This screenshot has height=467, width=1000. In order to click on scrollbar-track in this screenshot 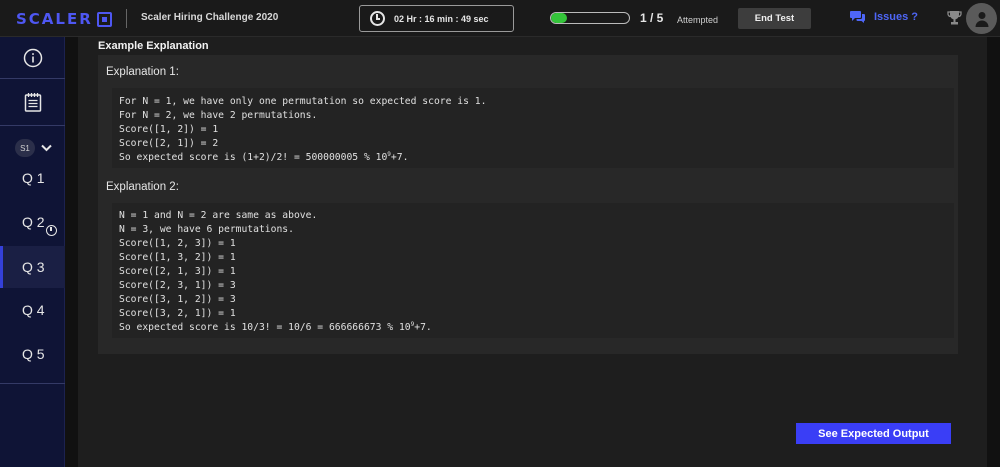, I will do `click(993, 252)`.